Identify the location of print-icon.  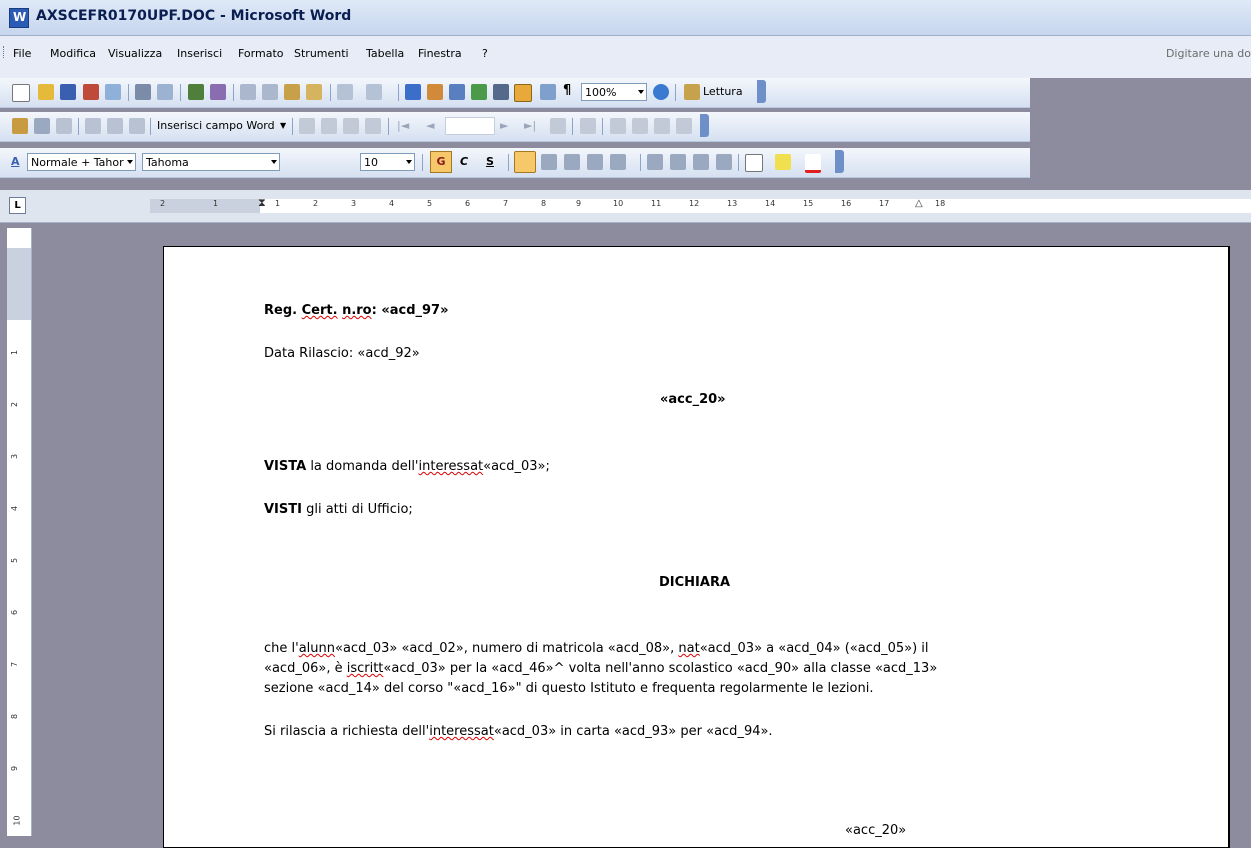
(143, 92).